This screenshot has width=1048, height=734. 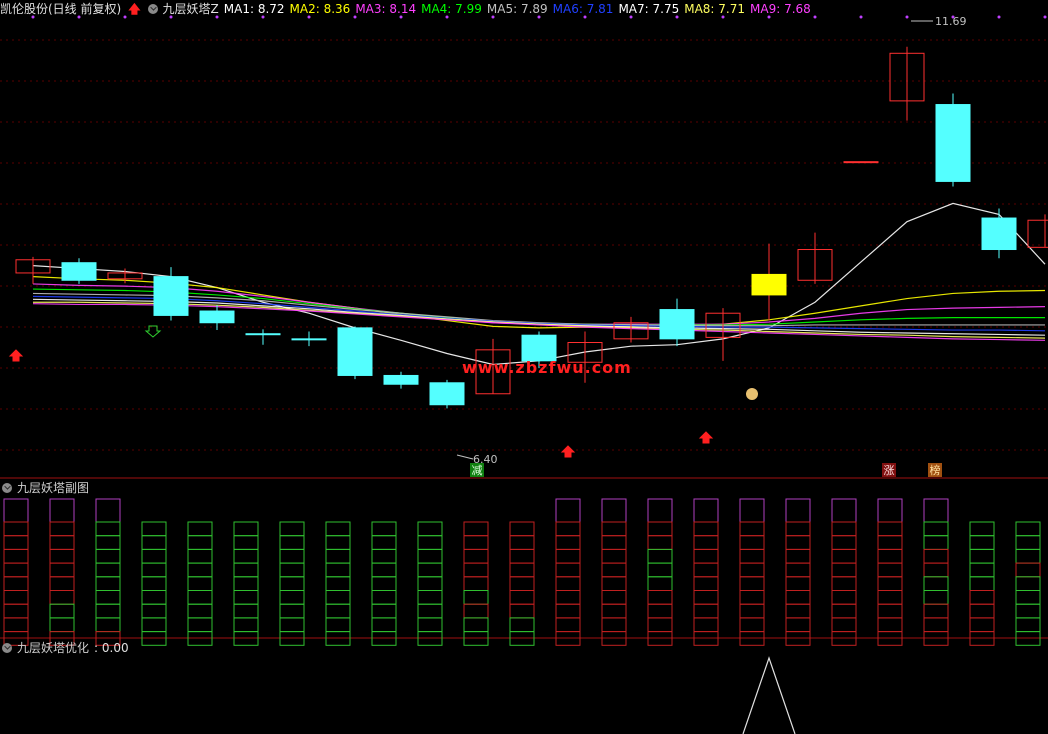 What do you see at coordinates (649, 9) in the screenshot?
I see `ma-value-7: MA7: 7.75` at bounding box center [649, 9].